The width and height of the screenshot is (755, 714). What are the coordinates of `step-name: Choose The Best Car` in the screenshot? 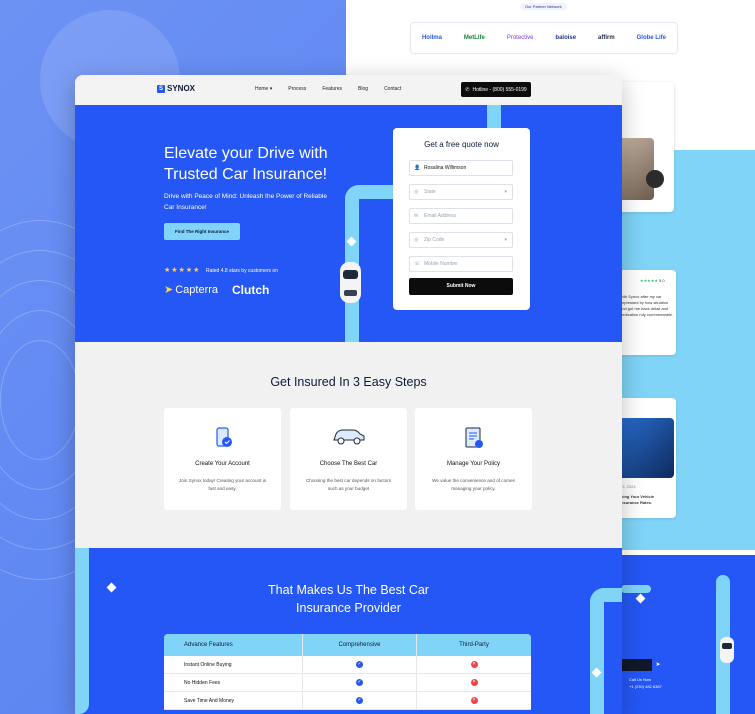 It's located at (348, 464).